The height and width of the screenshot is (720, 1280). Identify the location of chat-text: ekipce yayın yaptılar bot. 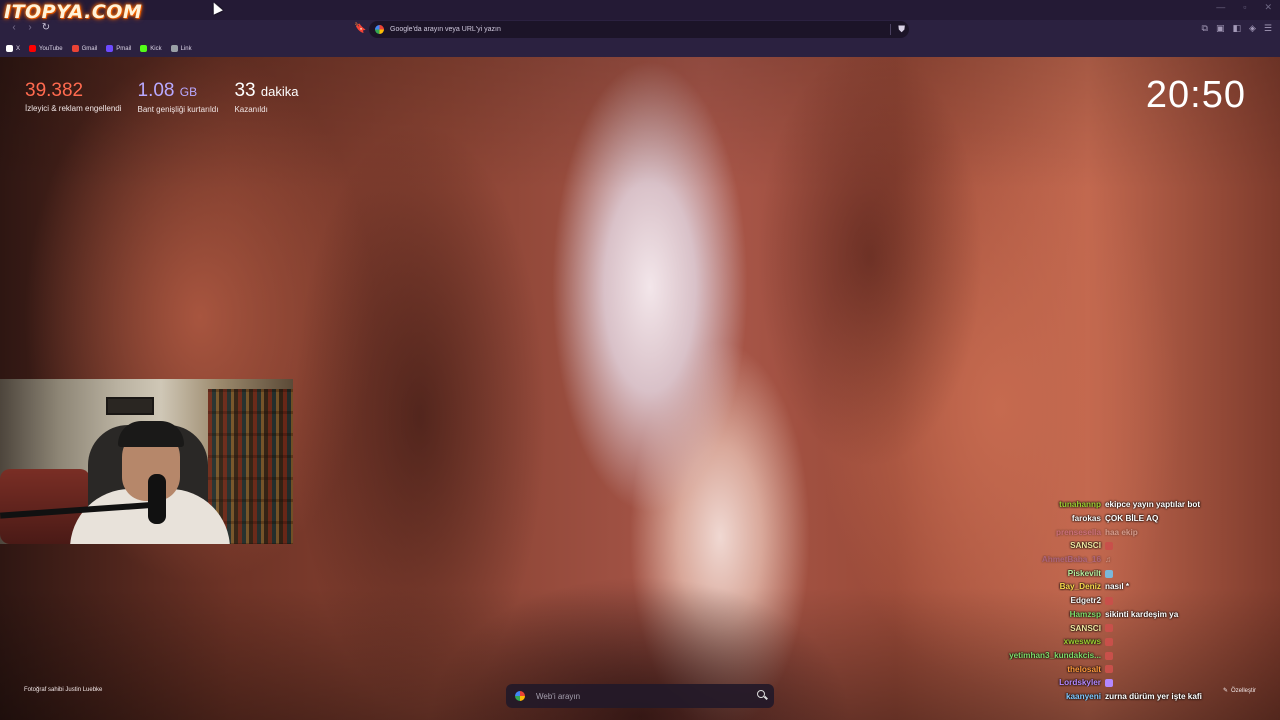
(1152, 504).